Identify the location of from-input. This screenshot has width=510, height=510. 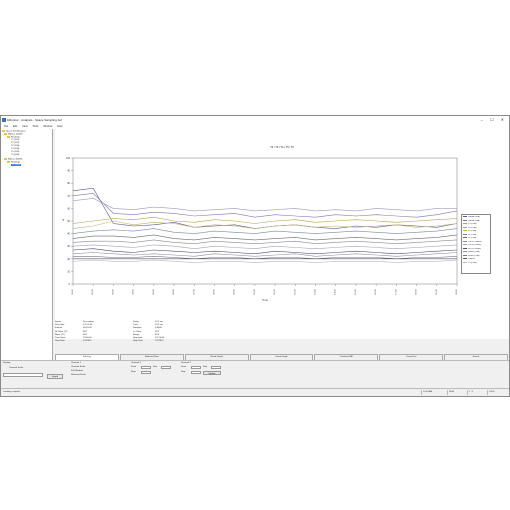
(146, 367).